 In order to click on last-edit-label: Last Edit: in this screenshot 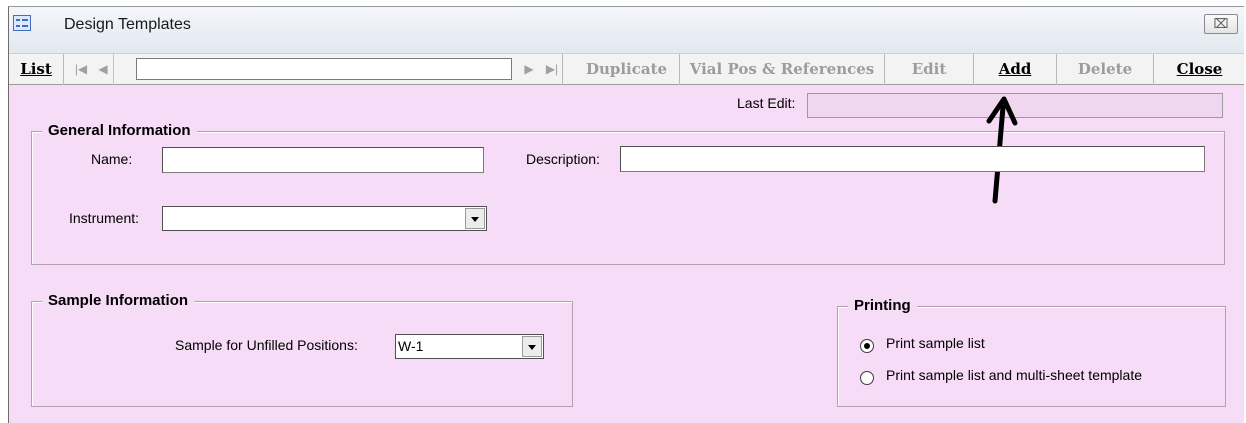, I will do `click(766, 103)`.